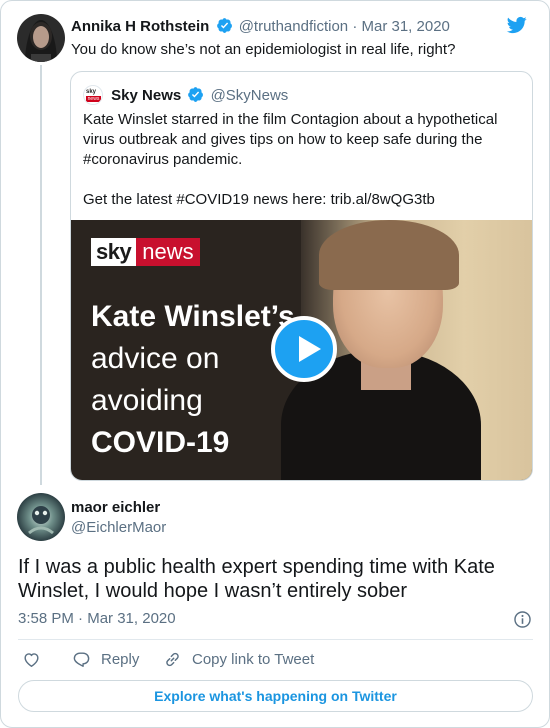 The height and width of the screenshot is (728, 550). What do you see at coordinates (147, 400) in the screenshot?
I see `headline-line: avoiding` at bounding box center [147, 400].